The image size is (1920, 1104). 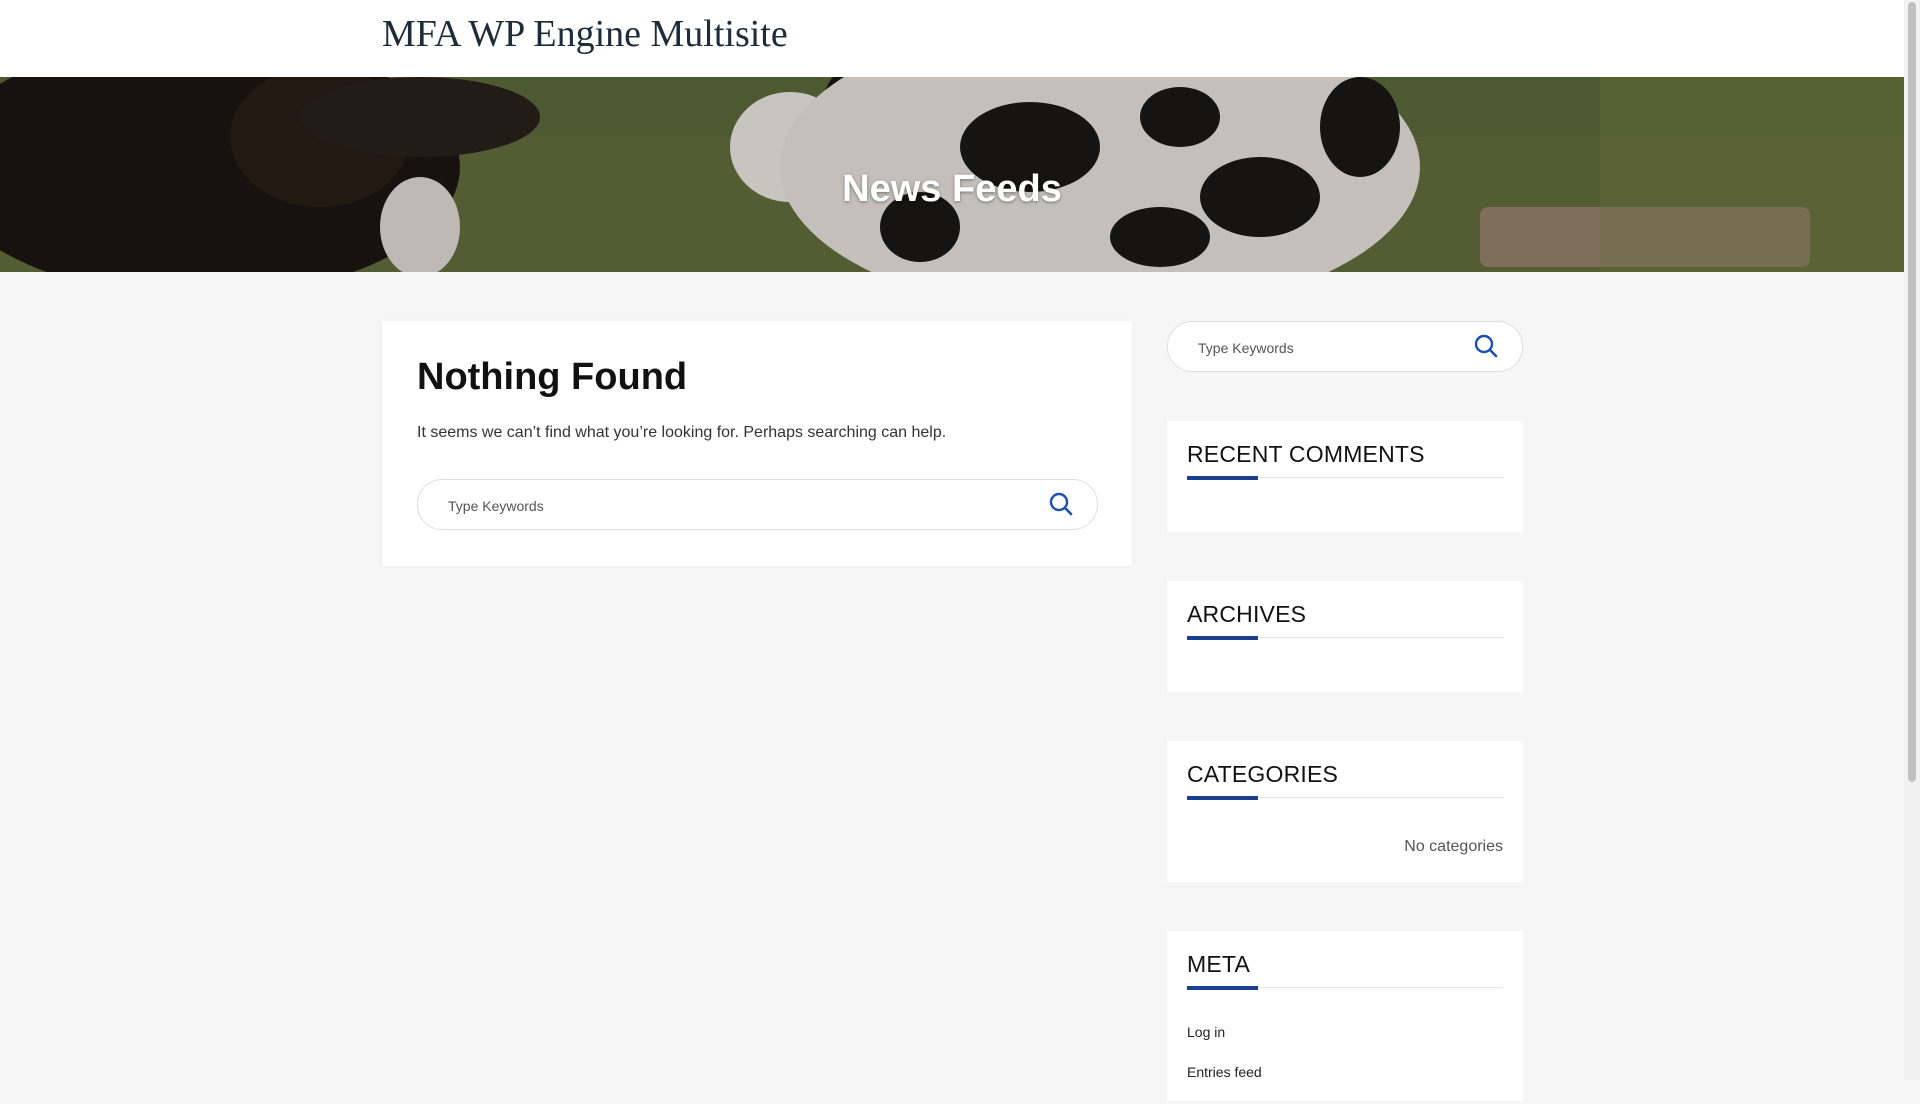 I want to click on meta-links-list: Log in Entries feed, so click(x=1224, y=1064).